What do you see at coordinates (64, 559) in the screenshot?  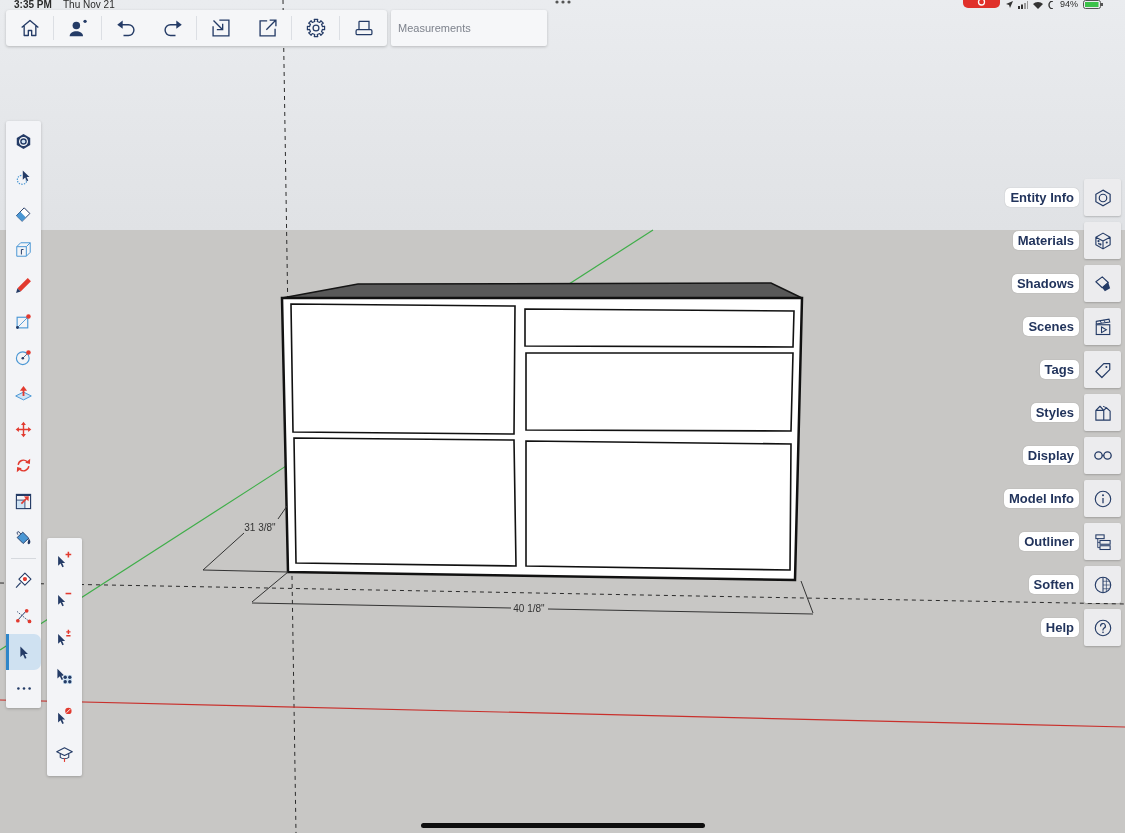 I see `cursor-plus-icon` at bounding box center [64, 559].